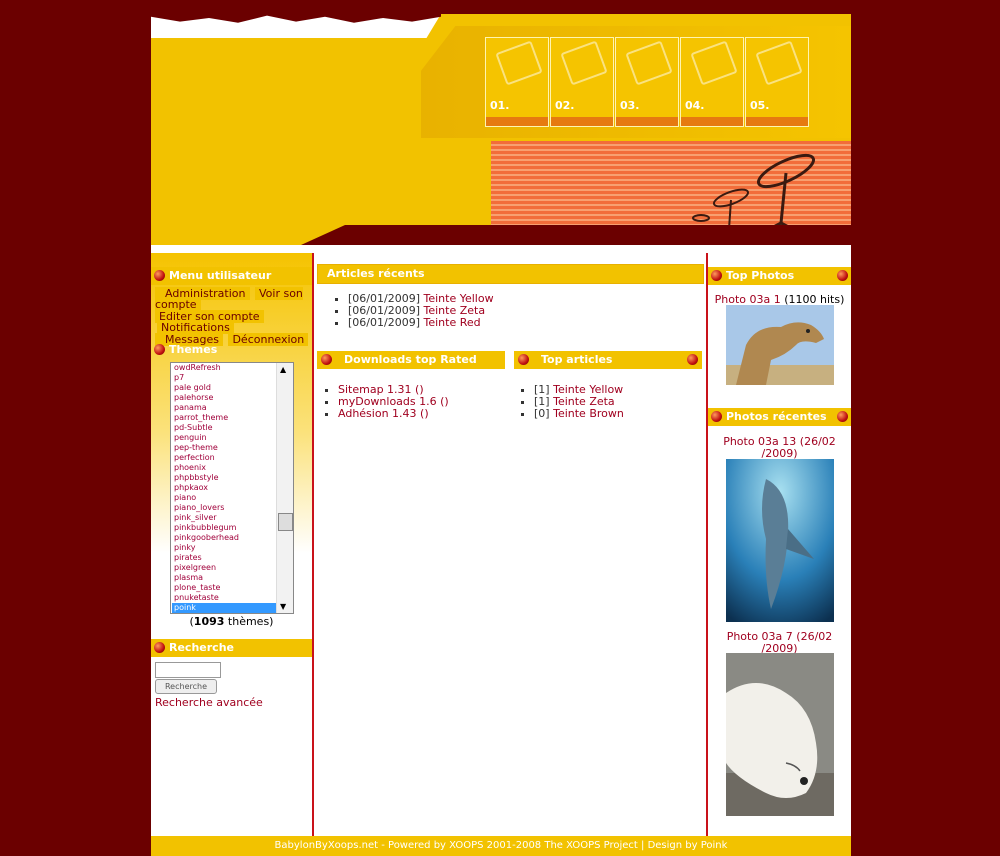 This screenshot has width=1000, height=856. Describe the element at coordinates (224, 528) in the screenshot. I see `theme-option: pinkbubblegum` at that location.